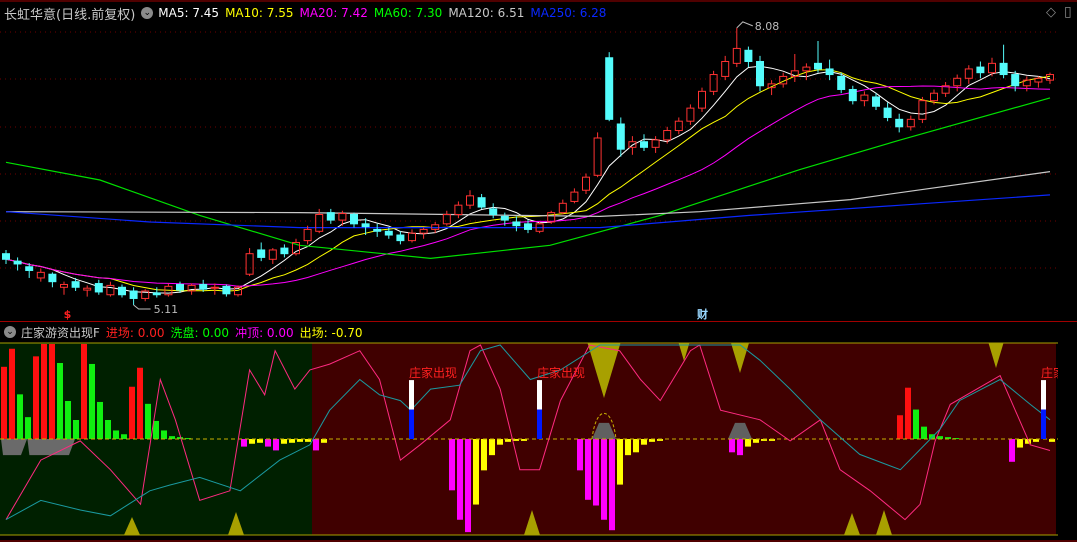  Describe the element at coordinates (60, 332) in the screenshot. I see `indicator-title: 庄家游资出现F` at that location.